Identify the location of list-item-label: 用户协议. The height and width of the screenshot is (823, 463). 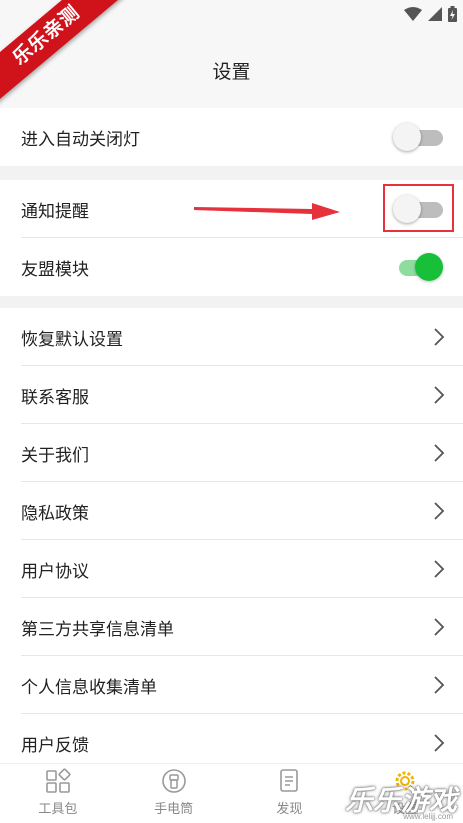
(55, 571).